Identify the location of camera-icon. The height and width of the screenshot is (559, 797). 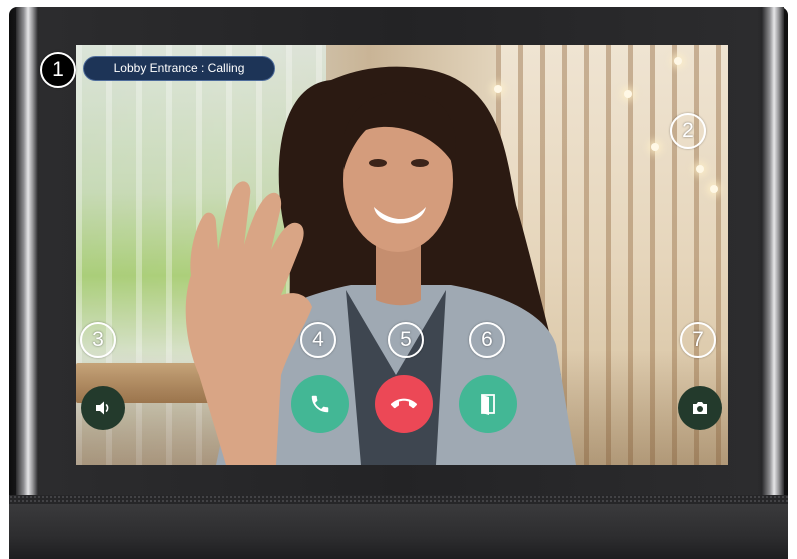
(700, 408).